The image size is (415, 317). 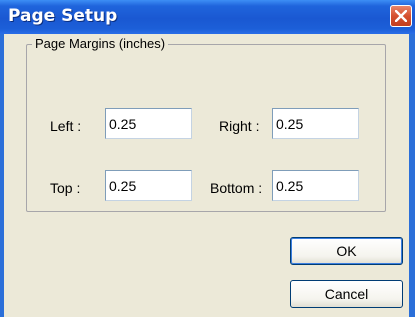 I want to click on right-margin-input, so click(x=315, y=123).